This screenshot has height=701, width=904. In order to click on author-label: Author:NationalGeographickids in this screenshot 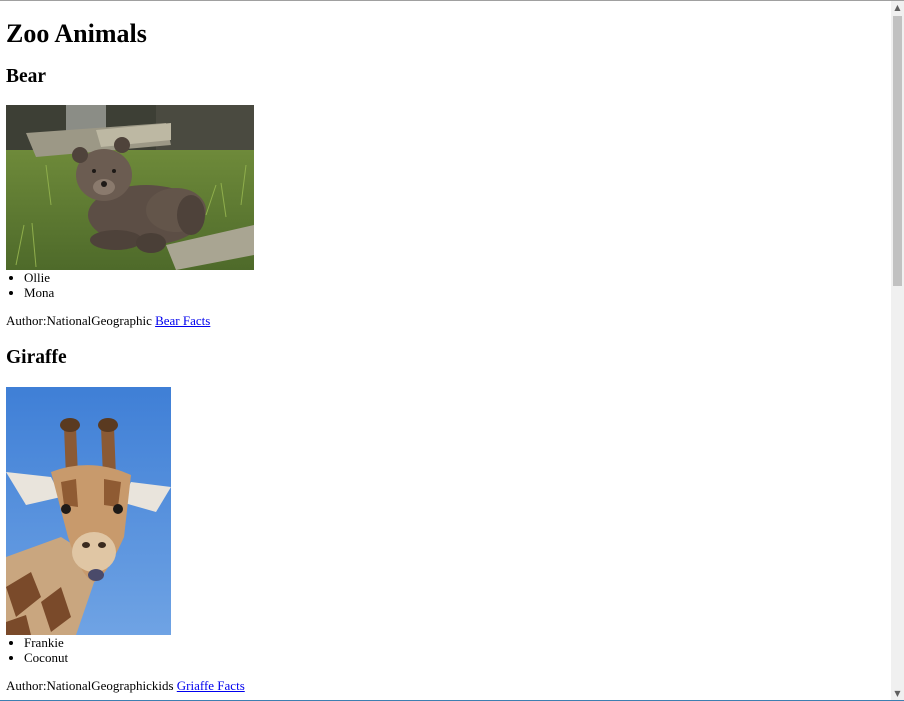, I will do `click(90, 685)`.